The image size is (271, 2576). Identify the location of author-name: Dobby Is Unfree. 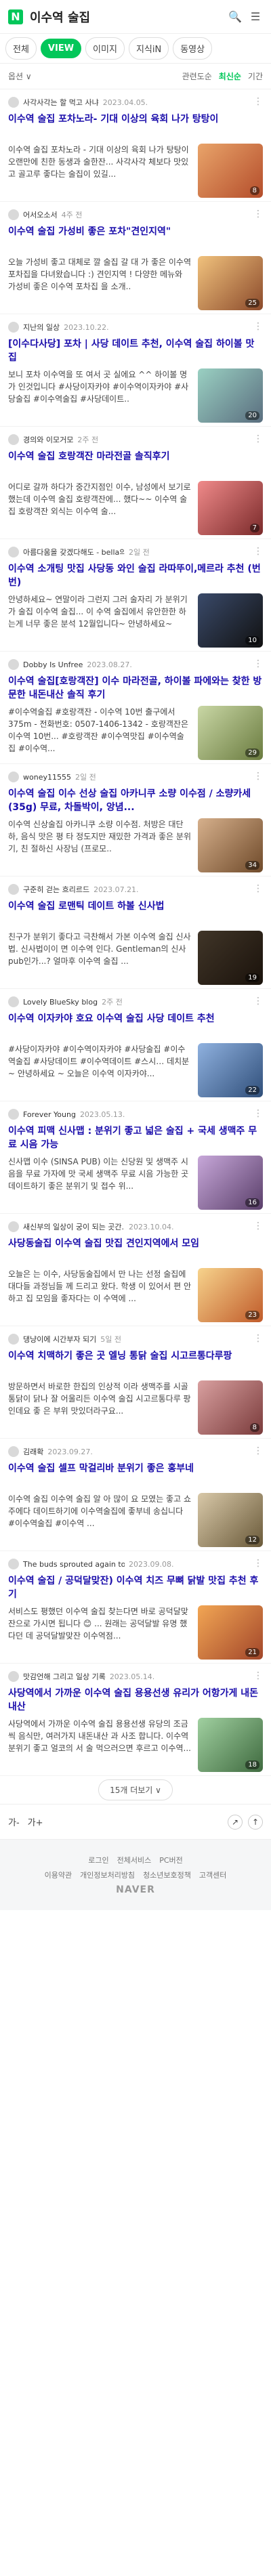
(53, 664).